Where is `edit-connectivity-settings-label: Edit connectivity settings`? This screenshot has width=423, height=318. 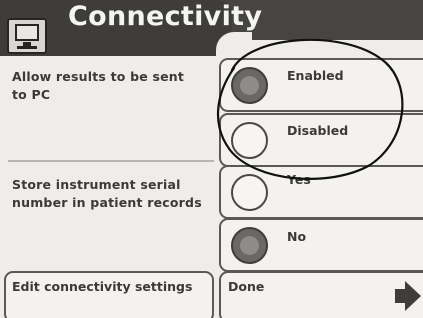 edit-connectivity-settings-label: Edit connectivity settings is located at coordinates (102, 286).